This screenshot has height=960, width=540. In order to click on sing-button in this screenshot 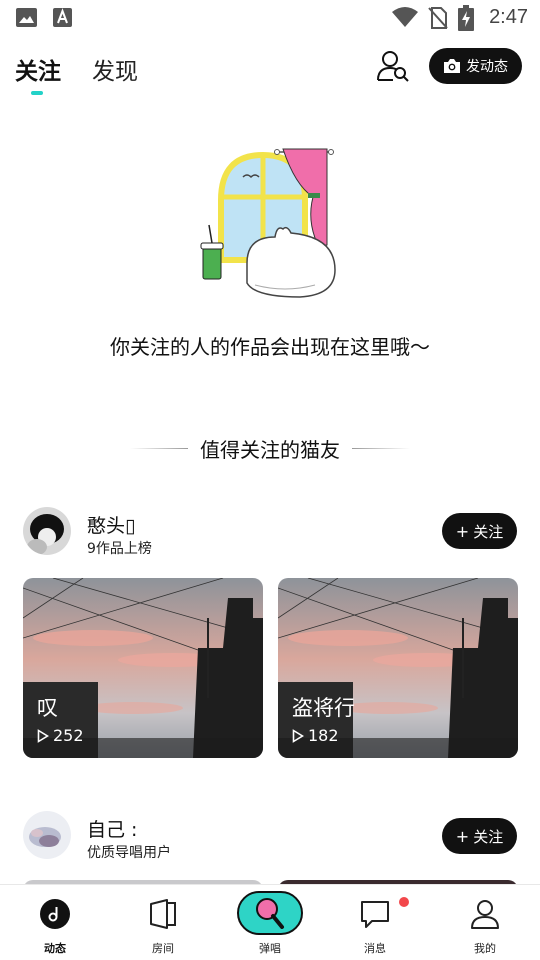, I will do `click(270, 913)`.